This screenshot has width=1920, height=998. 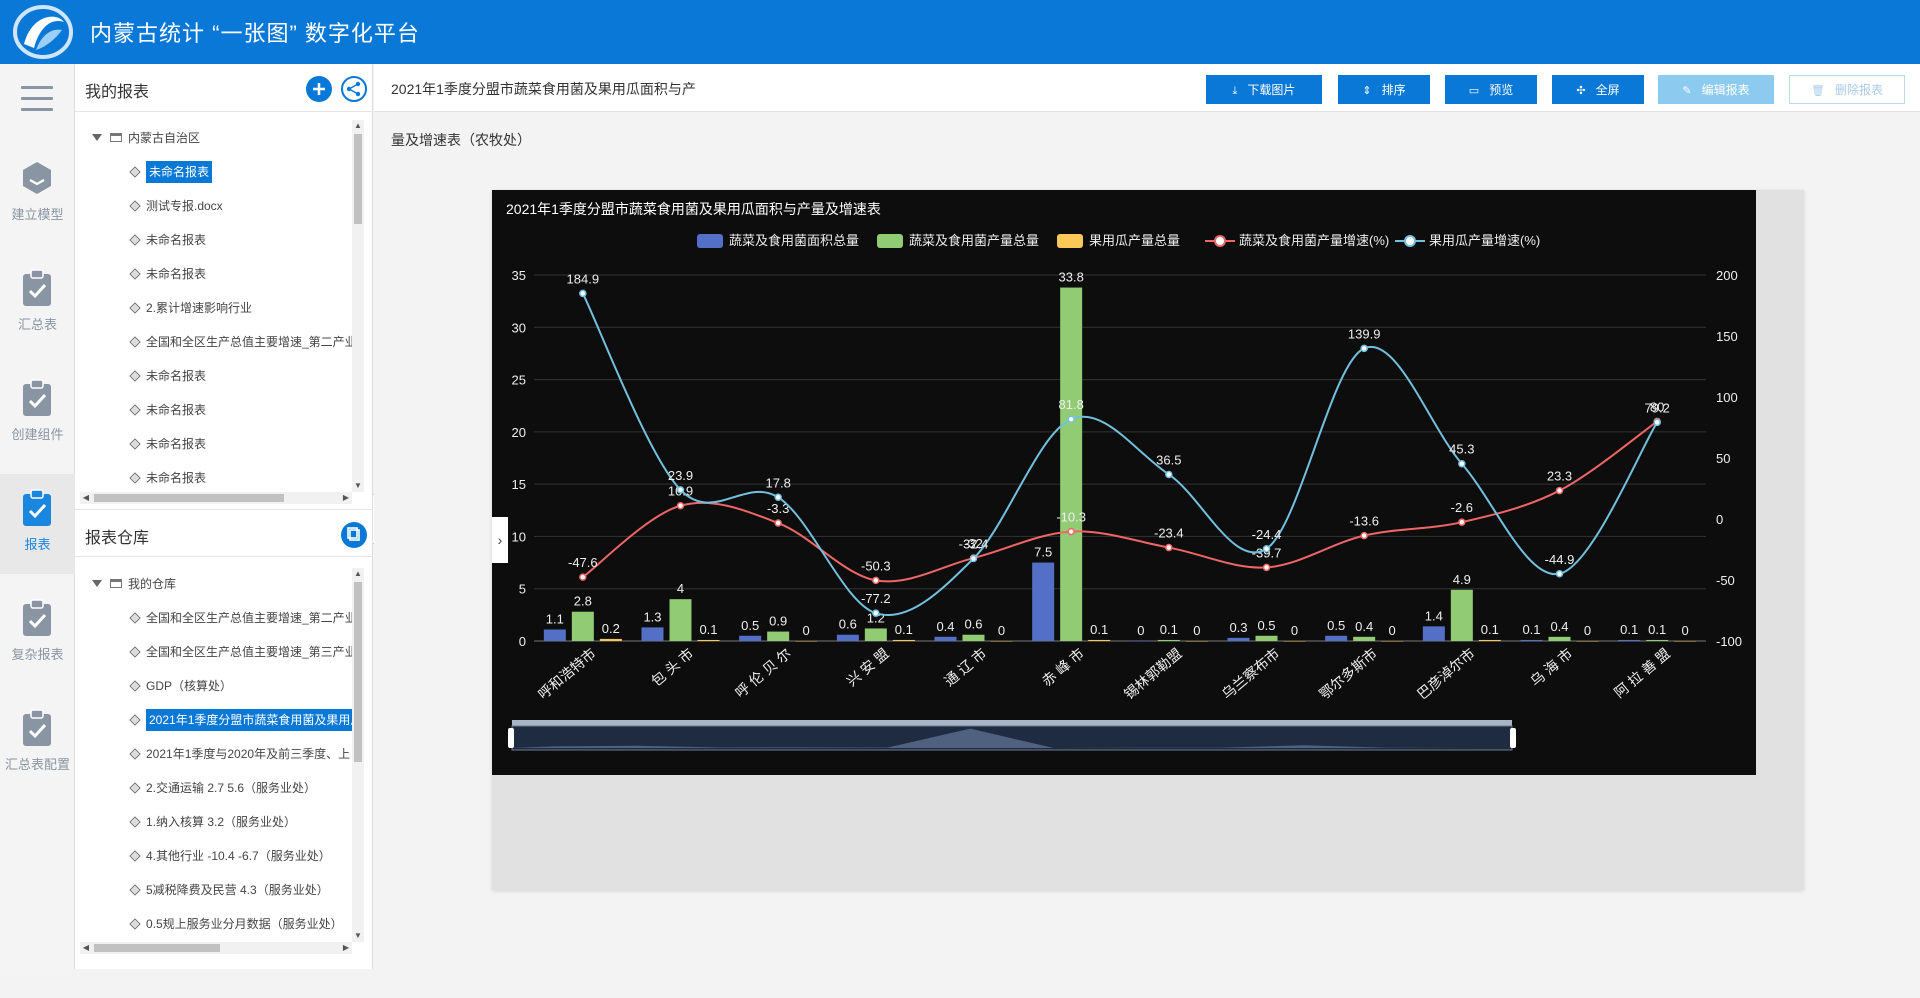 I want to click on rail-item-3: 报表, so click(x=37, y=524).